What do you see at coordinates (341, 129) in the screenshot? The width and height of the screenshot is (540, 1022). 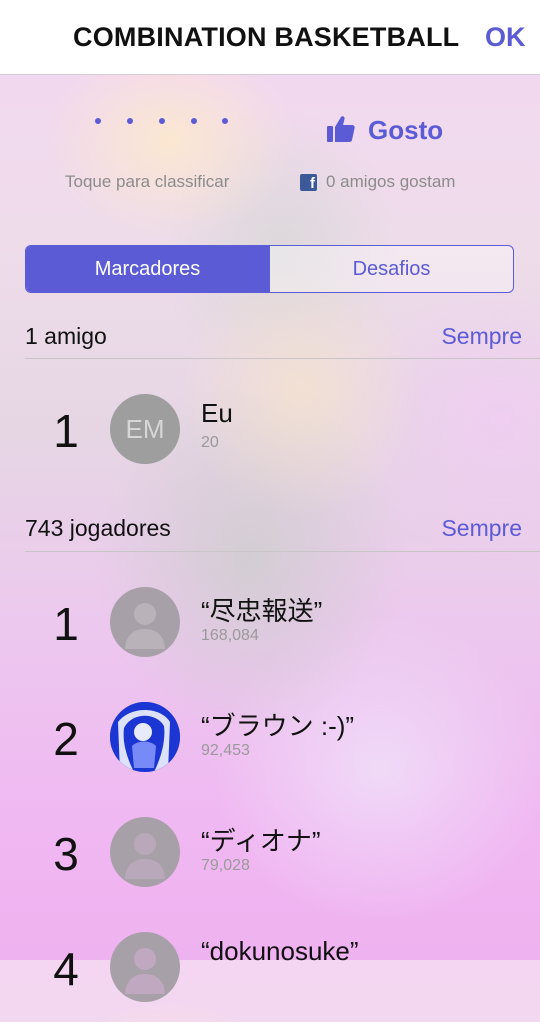 I see `thumbs-up-icon` at bounding box center [341, 129].